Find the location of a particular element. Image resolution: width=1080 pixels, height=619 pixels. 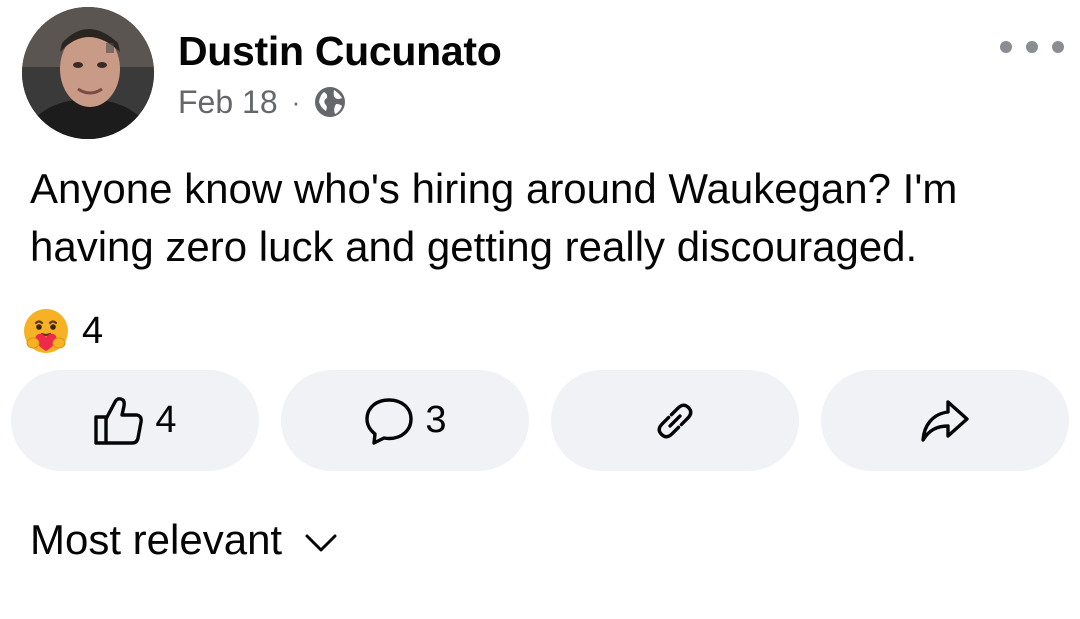

copy-link-button is located at coordinates (675, 420).